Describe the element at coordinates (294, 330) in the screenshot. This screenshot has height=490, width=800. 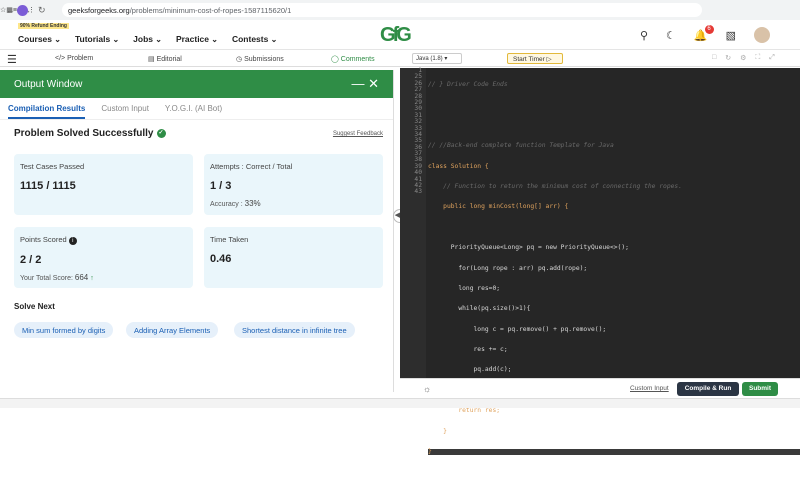
I see `solve-next-item: Shortest distance in infinite tree` at that location.